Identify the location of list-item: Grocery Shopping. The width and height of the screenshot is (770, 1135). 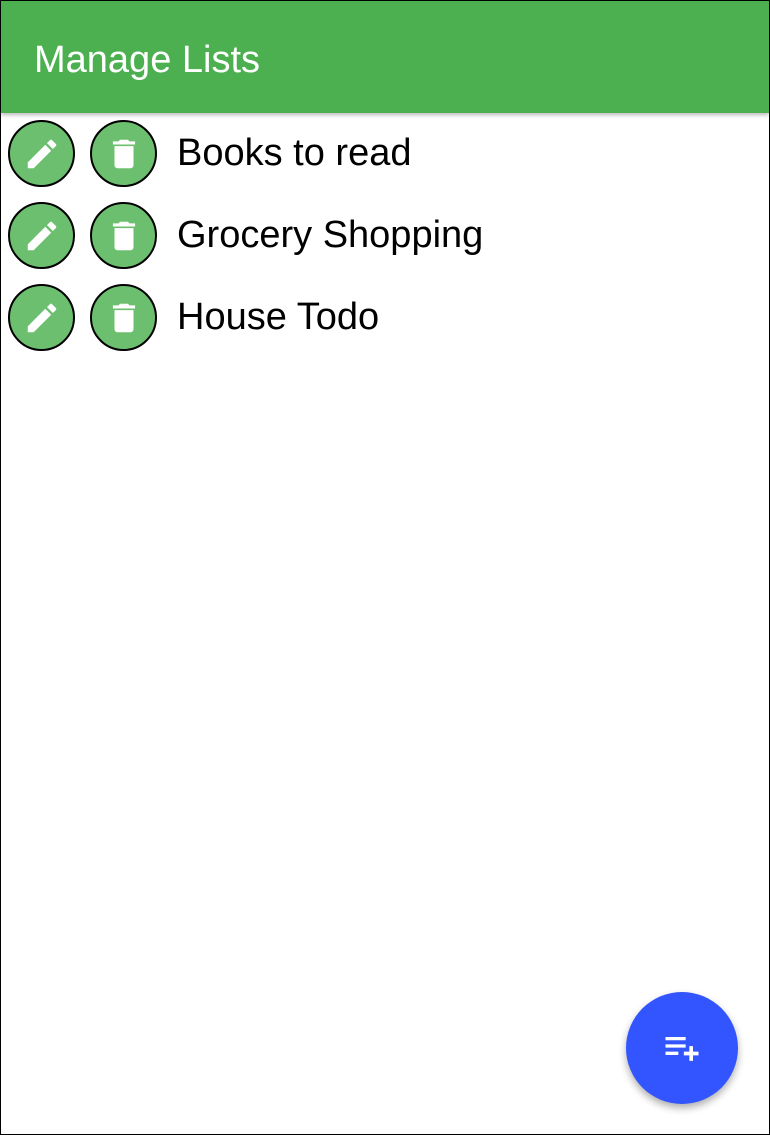
(385, 243).